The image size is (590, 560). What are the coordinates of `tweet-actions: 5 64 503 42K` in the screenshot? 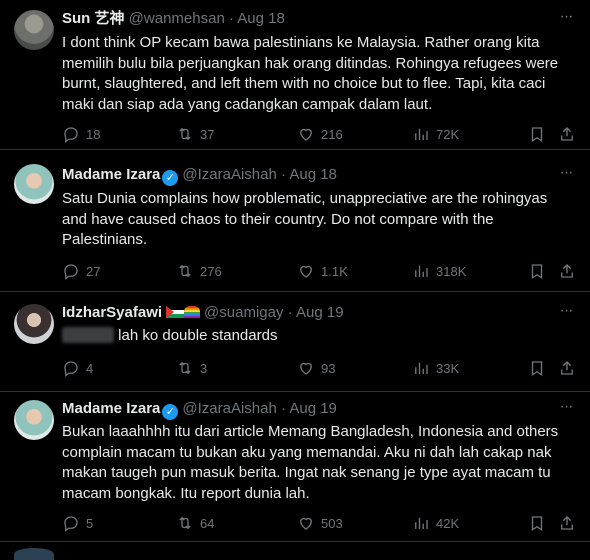 It's located at (319, 523).